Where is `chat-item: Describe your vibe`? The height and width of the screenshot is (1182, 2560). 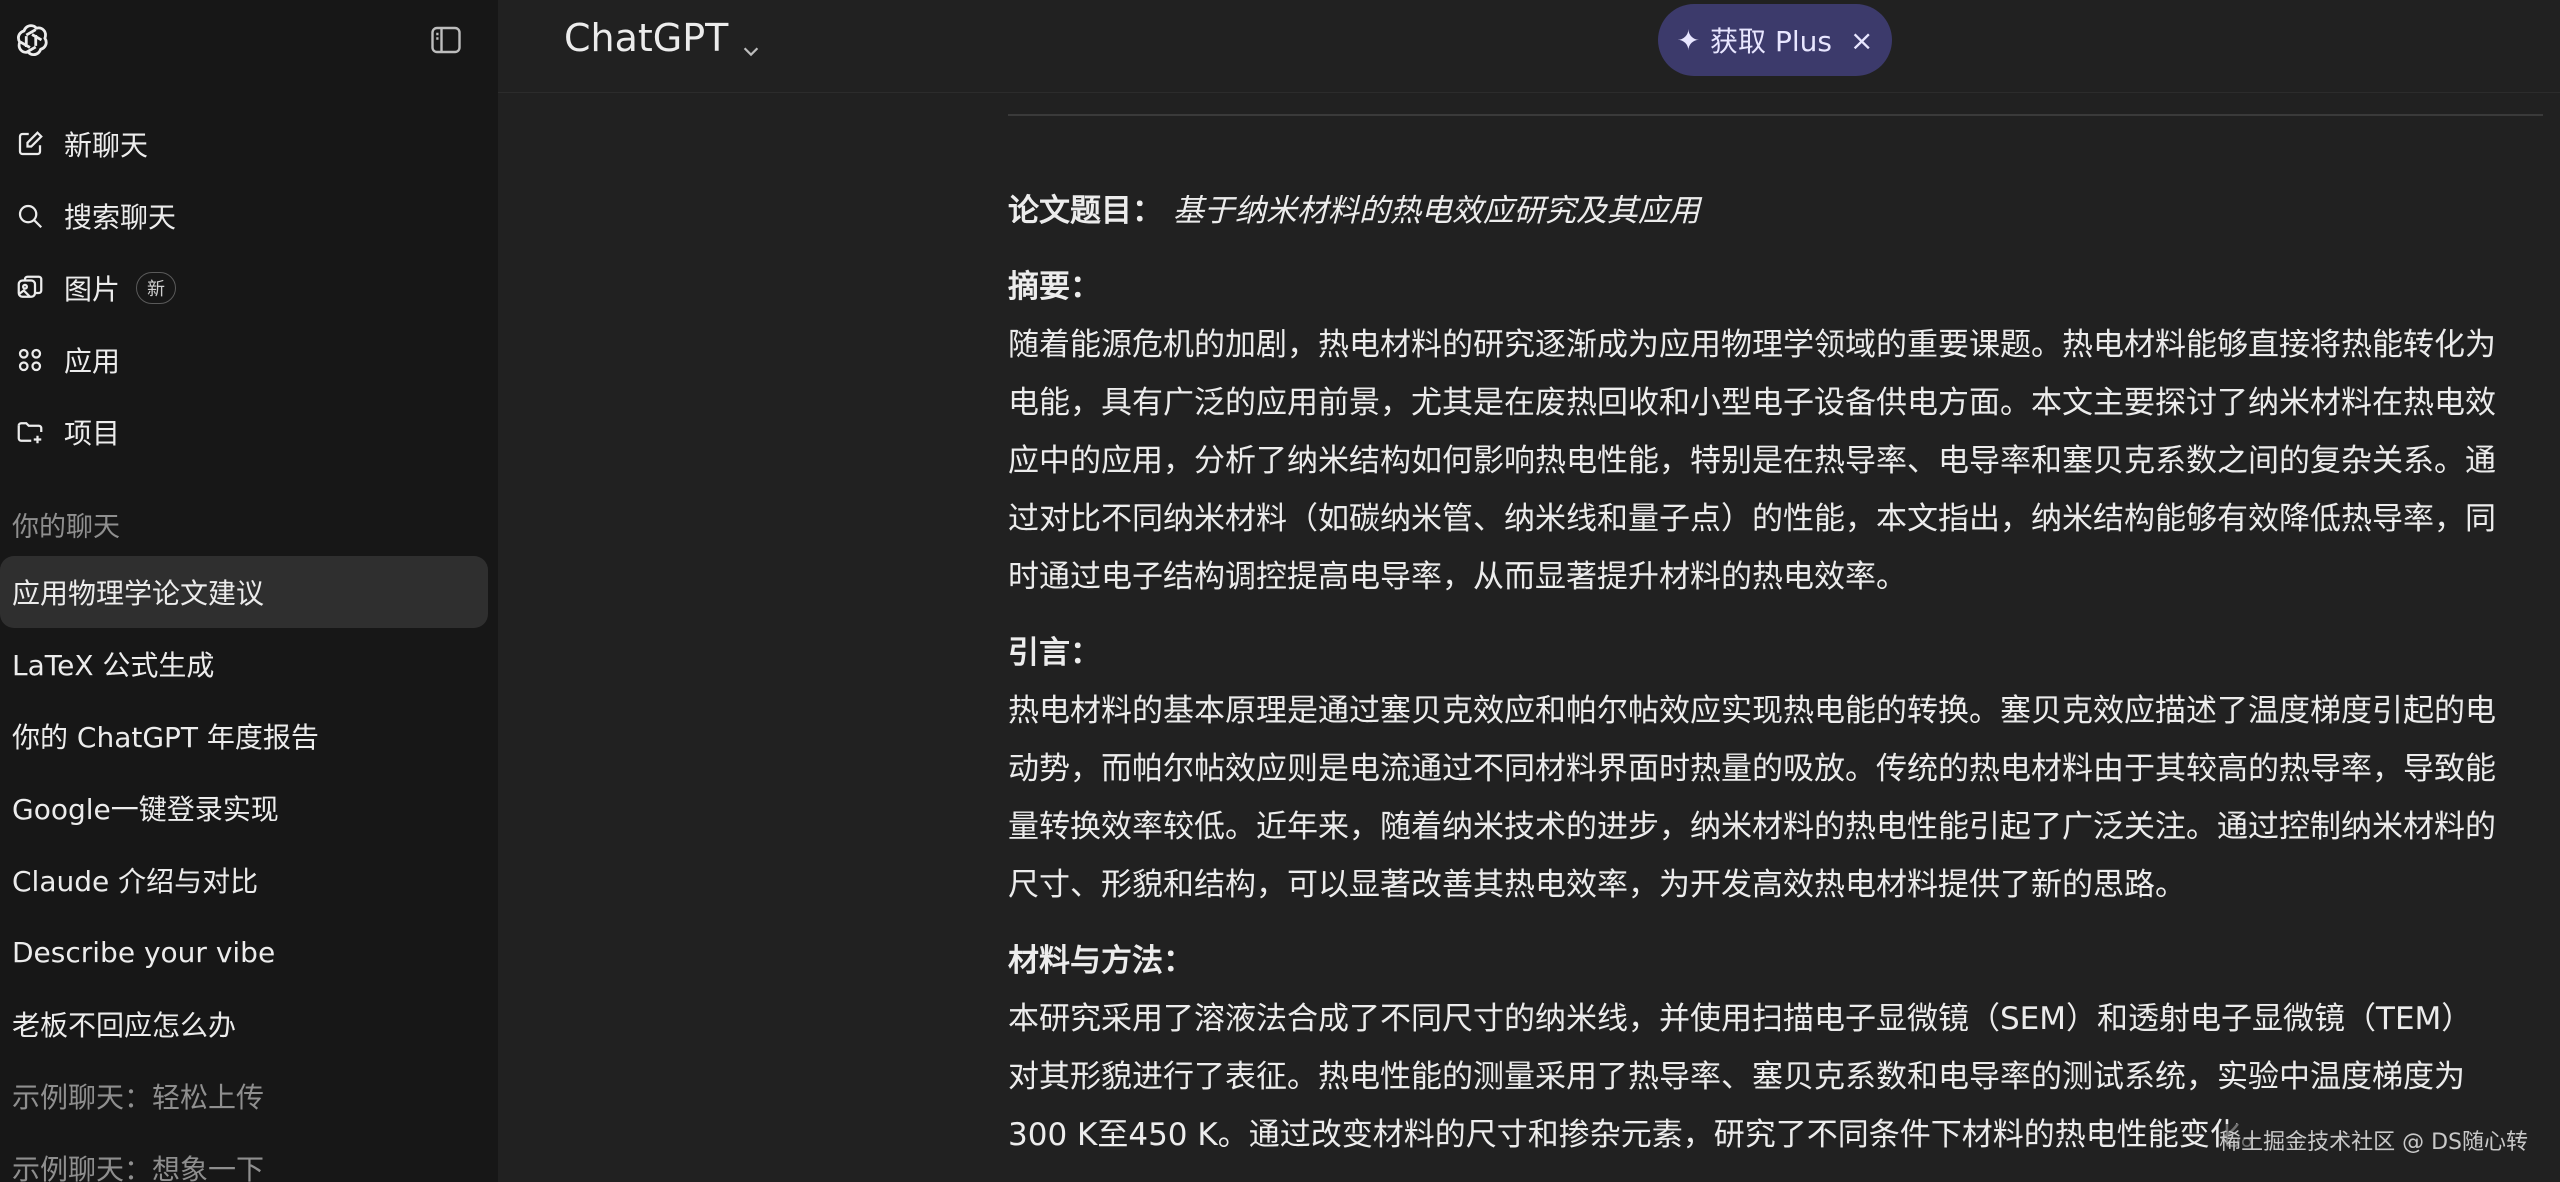
chat-item: Describe your vibe is located at coordinates (244, 952).